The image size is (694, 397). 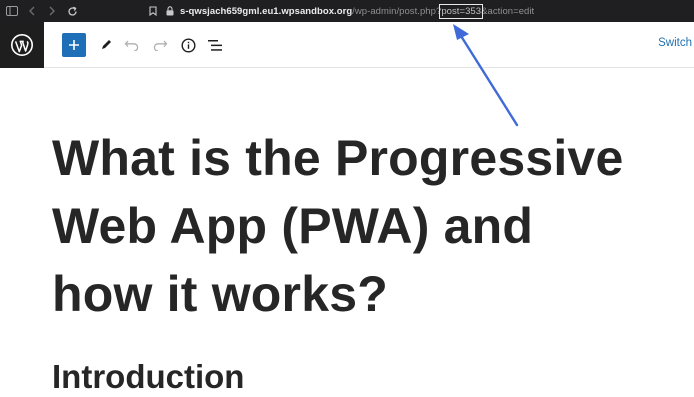 What do you see at coordinates (153, 11) in the screenshot?
I see `bookmark-icon` at bounding box center [153, 11].